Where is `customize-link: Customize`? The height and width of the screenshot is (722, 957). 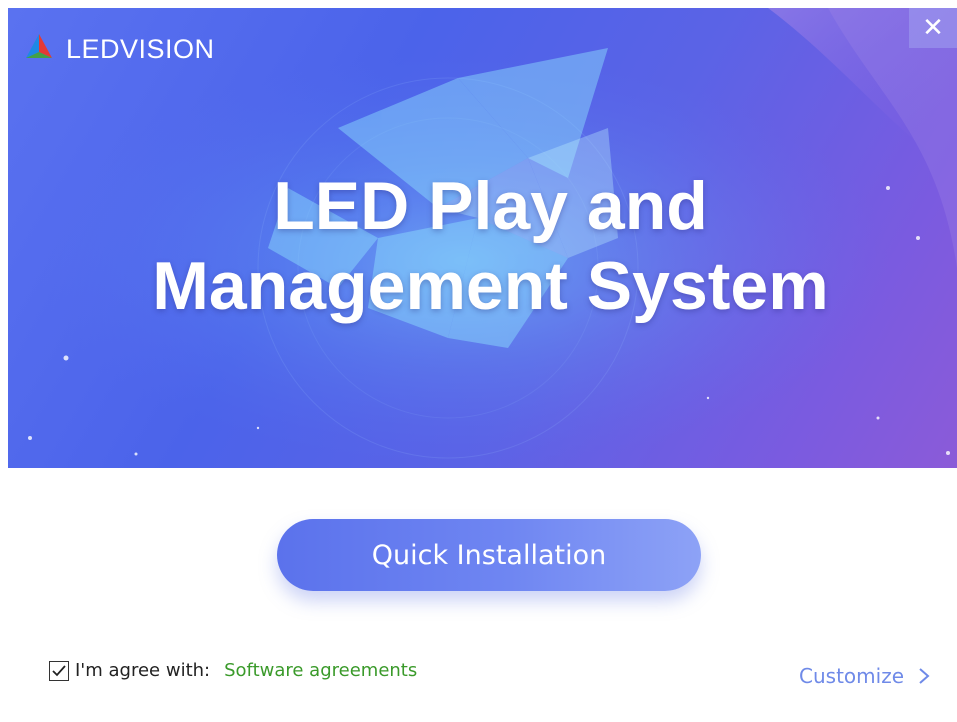
customize-link: Customize is located at coordinates (865, 676).